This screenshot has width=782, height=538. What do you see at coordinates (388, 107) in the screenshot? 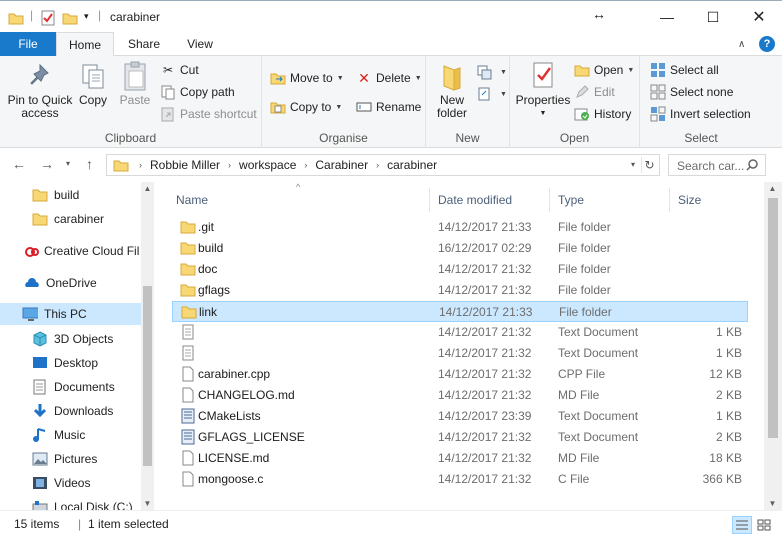
I see `rename-button: Rename` at bounding box center [388, 107].